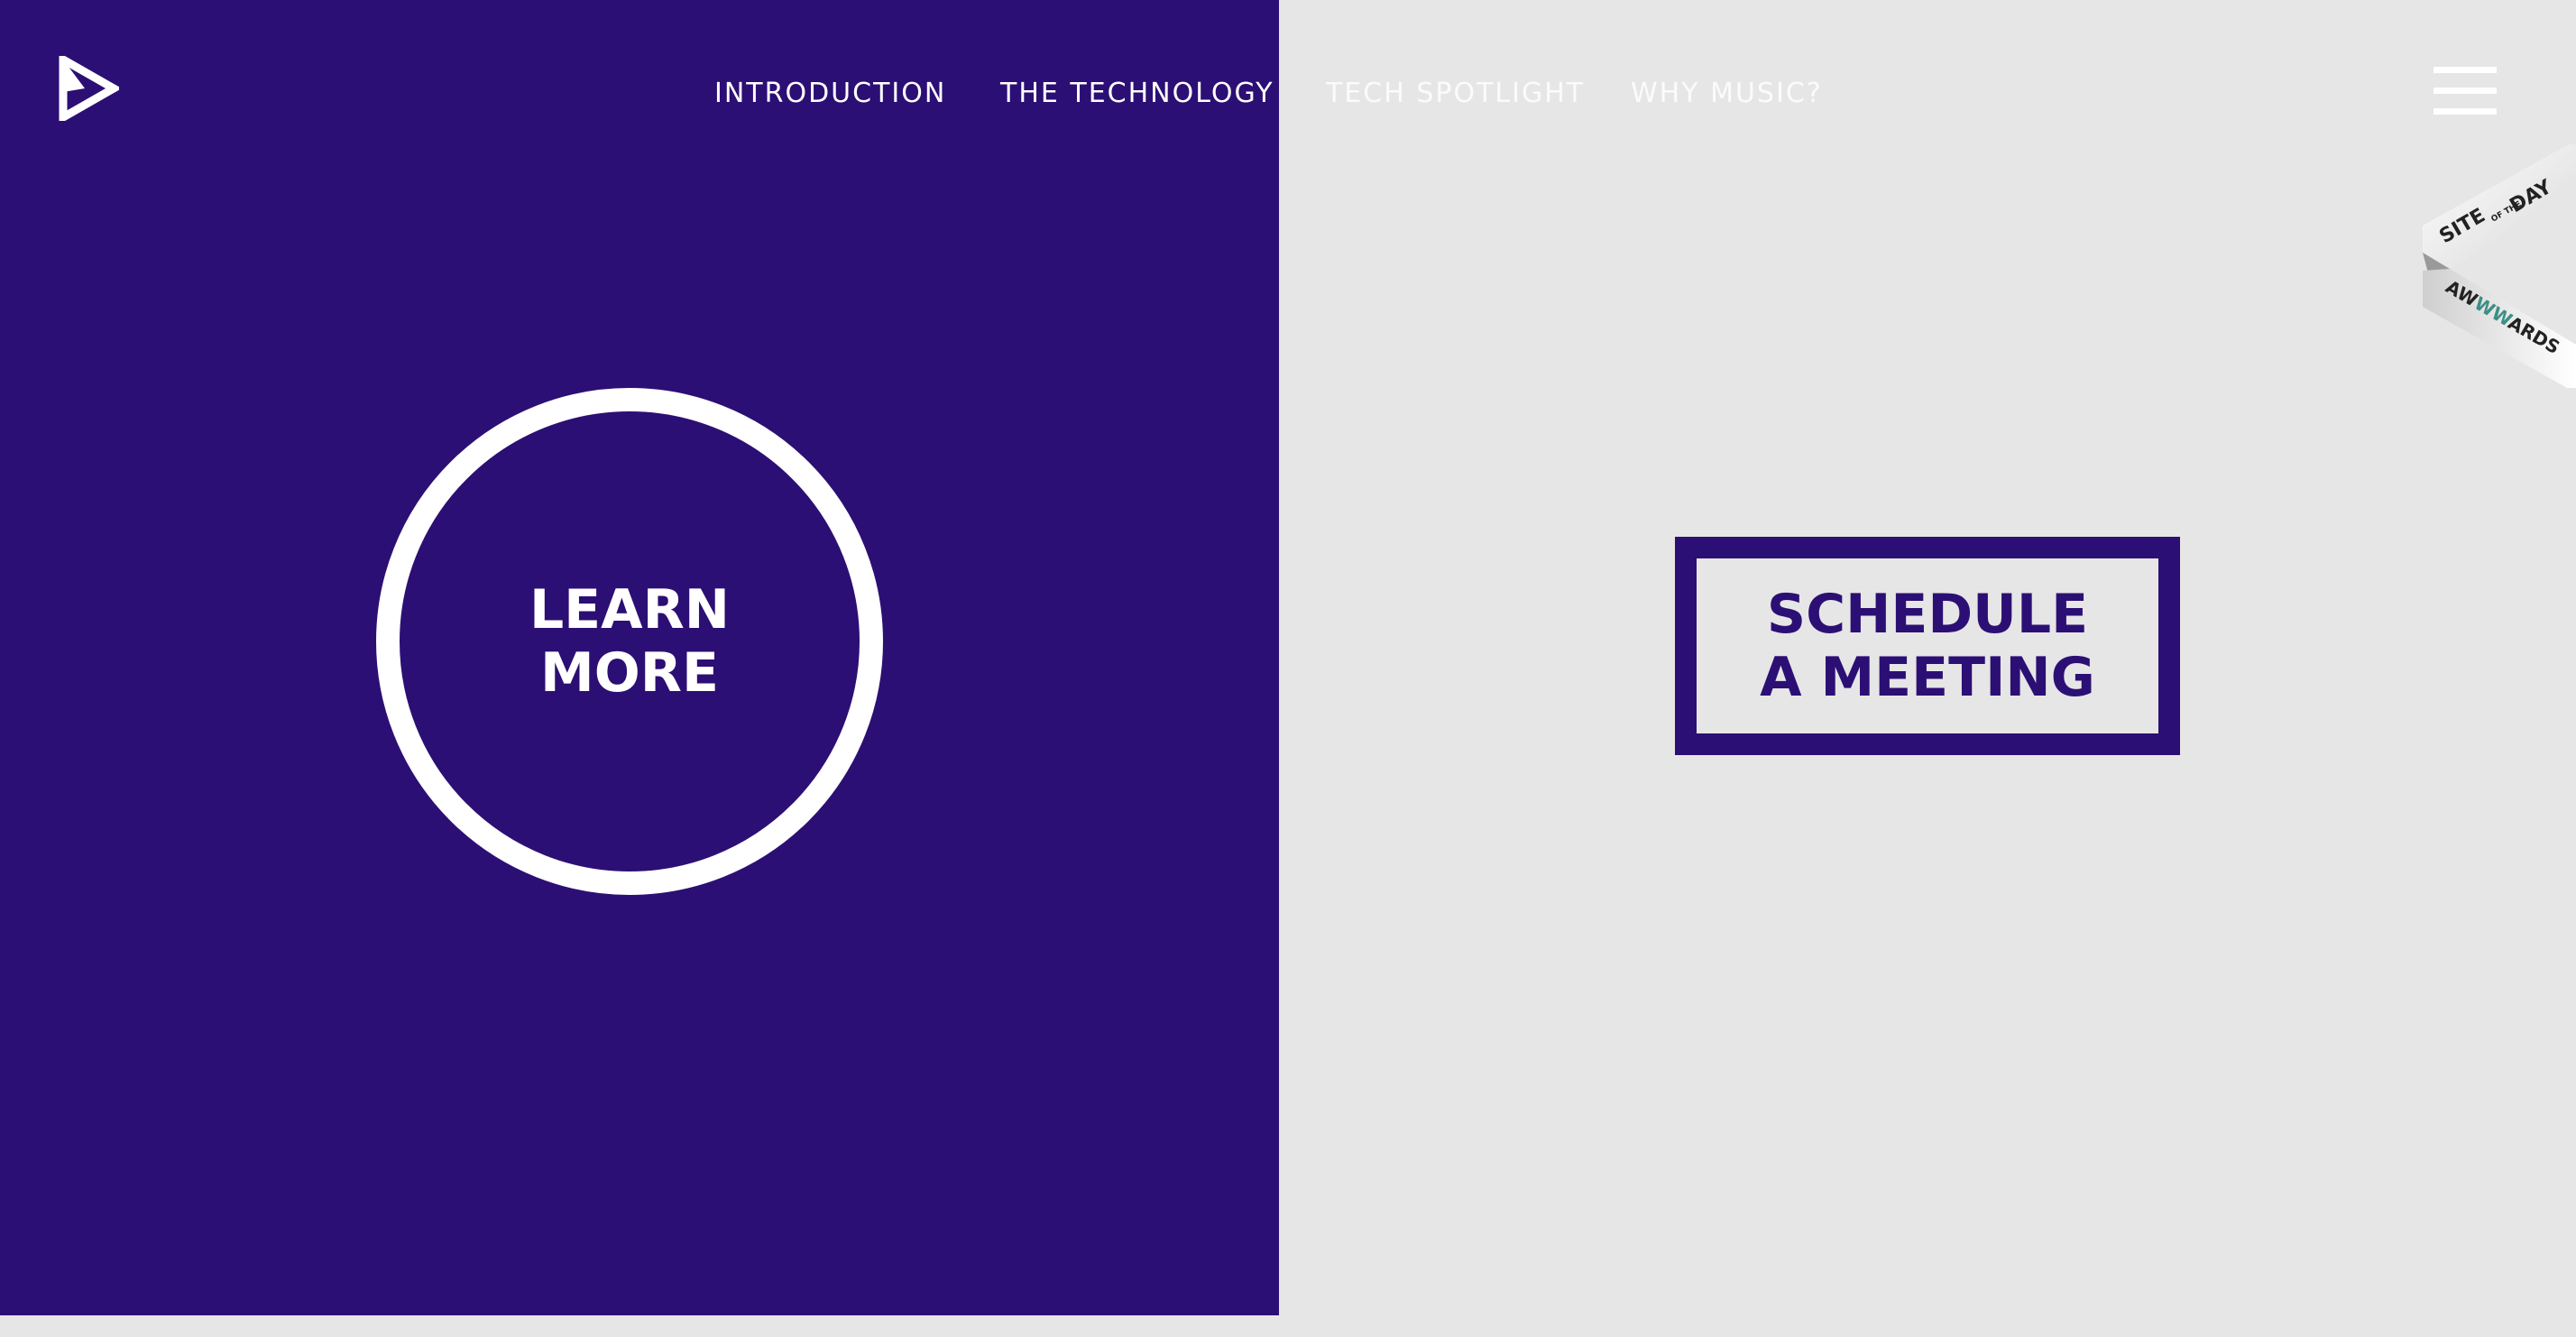 This screenshot has width=2576, height=1337. I want to click on nav-item-why-music: WHY MUSIC?, so click(1727, 94).